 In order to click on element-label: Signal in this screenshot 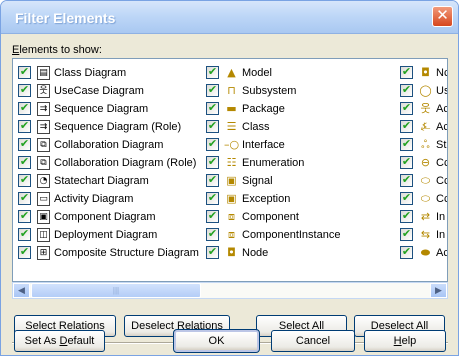, I will do `click(257, 181)`.